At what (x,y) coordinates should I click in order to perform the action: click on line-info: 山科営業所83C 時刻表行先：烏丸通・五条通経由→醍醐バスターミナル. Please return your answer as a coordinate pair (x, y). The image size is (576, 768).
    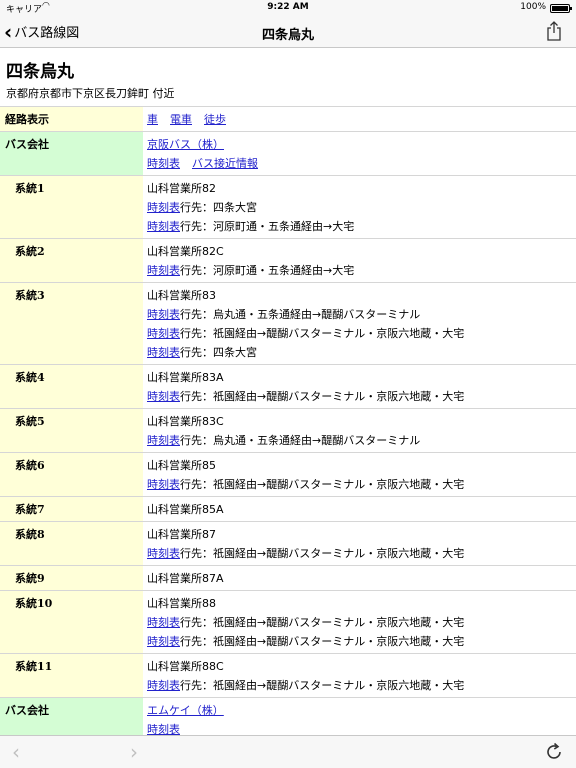
    Looking at the image, I should click on (359, 430).